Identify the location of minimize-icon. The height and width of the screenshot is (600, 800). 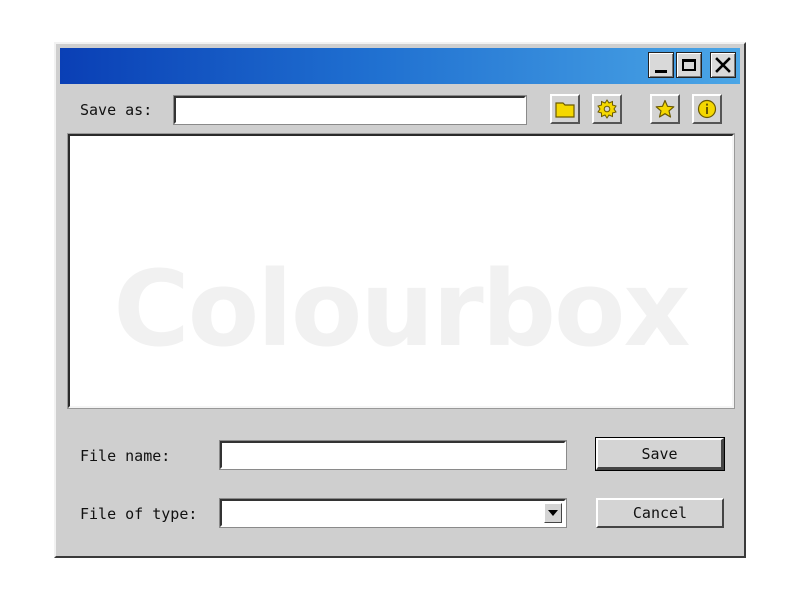
(661, 71).